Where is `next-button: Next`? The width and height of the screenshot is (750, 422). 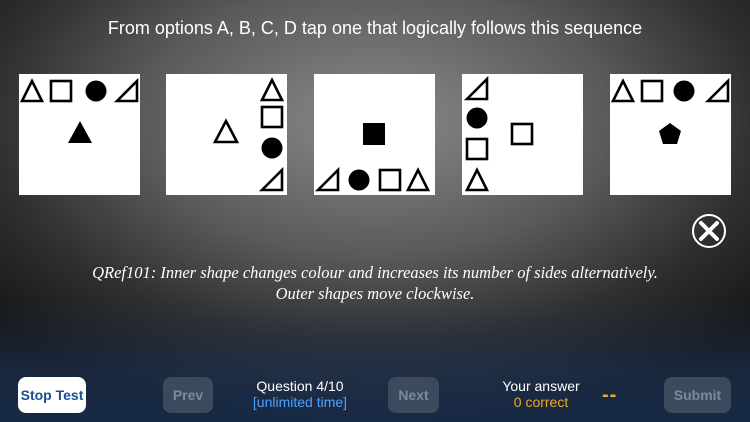 next-button: Next is located at coordinates (413, 395).